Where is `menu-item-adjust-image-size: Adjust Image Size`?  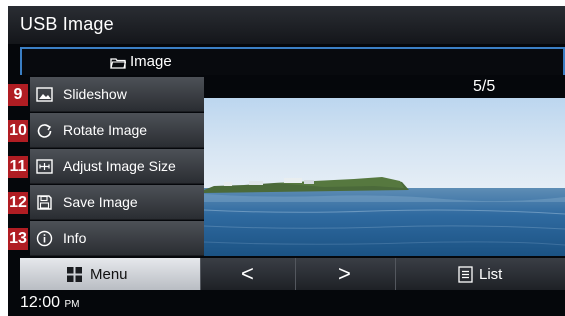 menu-item-adjust-image-size: Adjust Image Size is located at coordinates (117, 166).